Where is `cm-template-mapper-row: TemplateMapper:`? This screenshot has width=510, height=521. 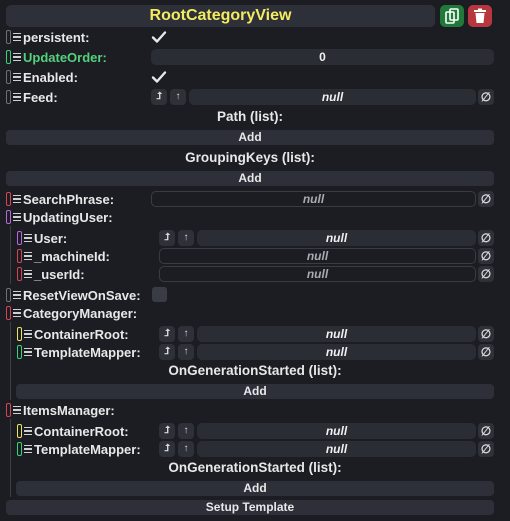
cm-template-mapper-row: TemplateMapper: is located at coordinates (79, 352).